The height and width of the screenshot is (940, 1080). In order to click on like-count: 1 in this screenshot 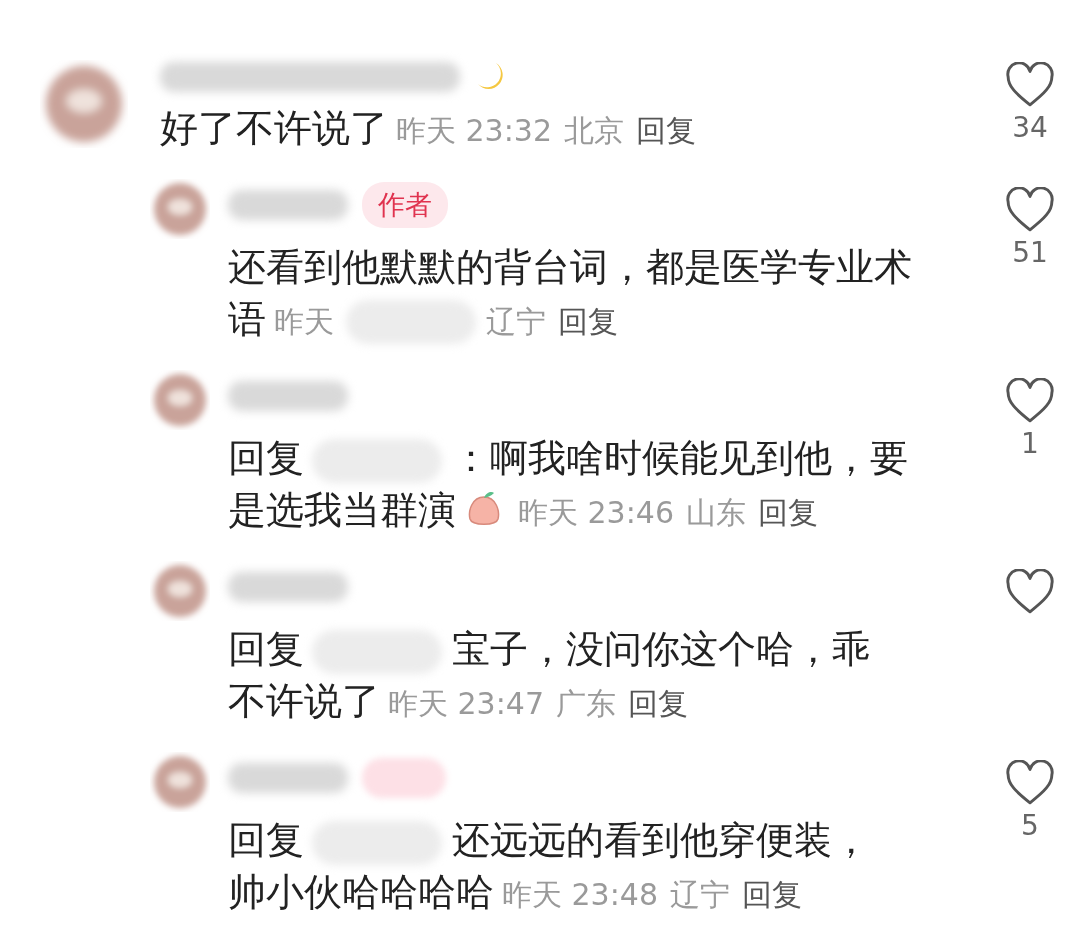, I will do `click(1030, 444)`.